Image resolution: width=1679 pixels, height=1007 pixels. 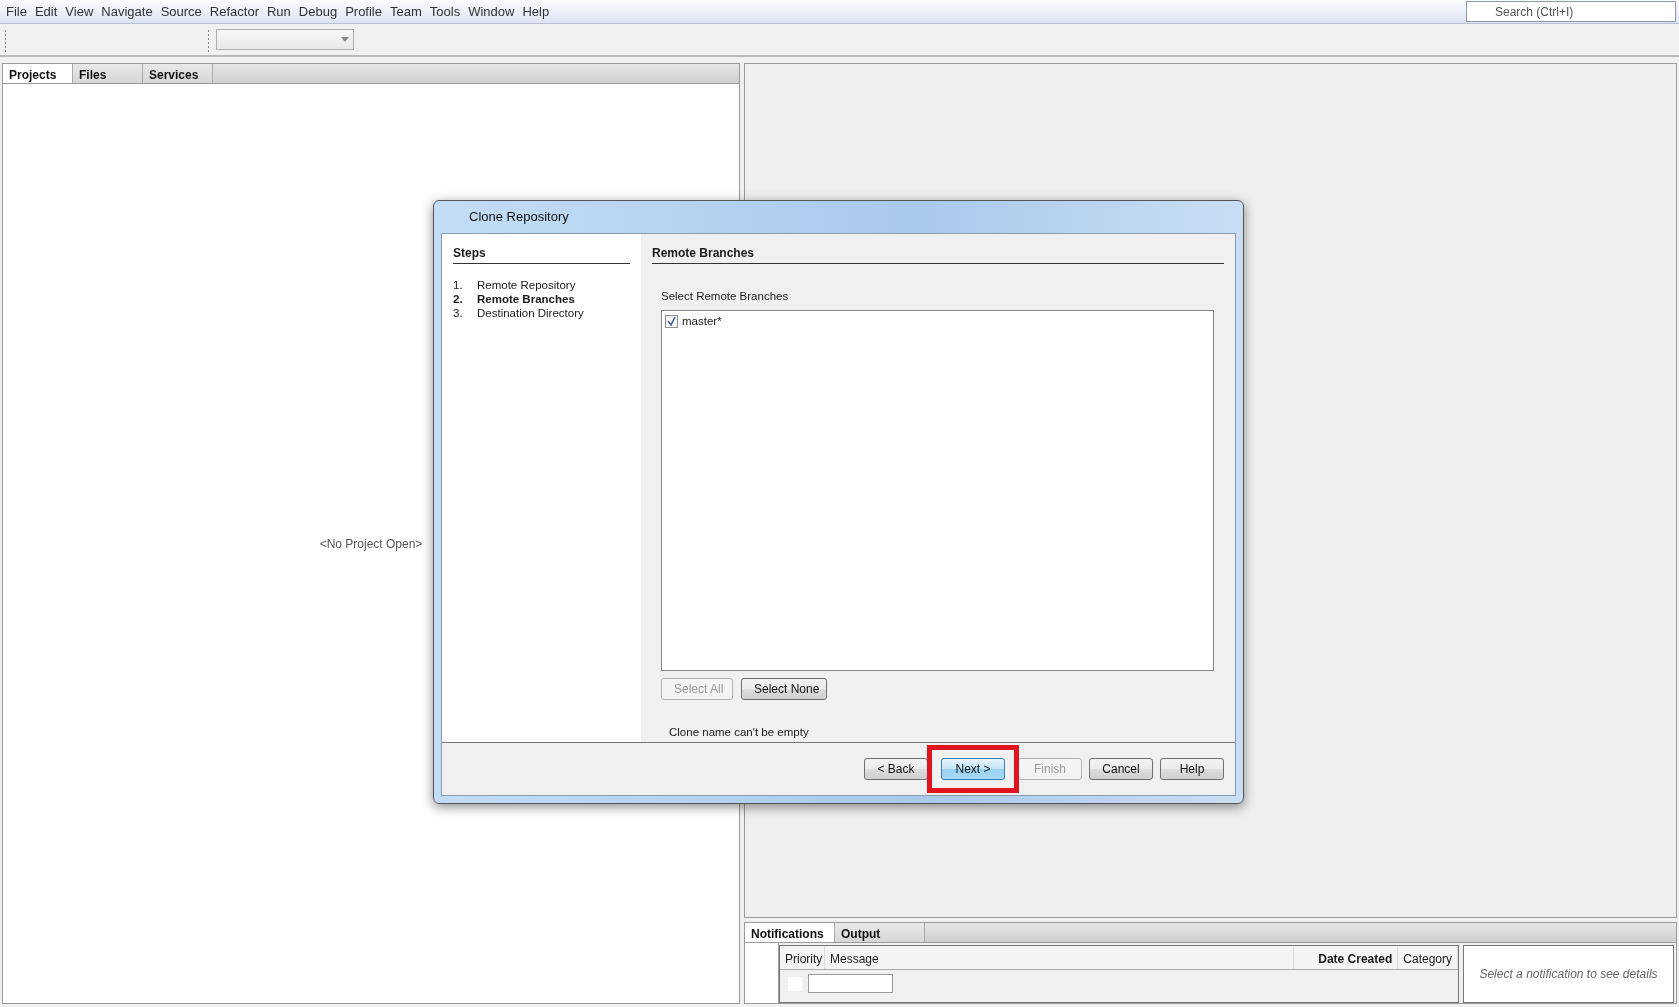 I want to click on wizard-button: < Back, so click(x=896, y=769).